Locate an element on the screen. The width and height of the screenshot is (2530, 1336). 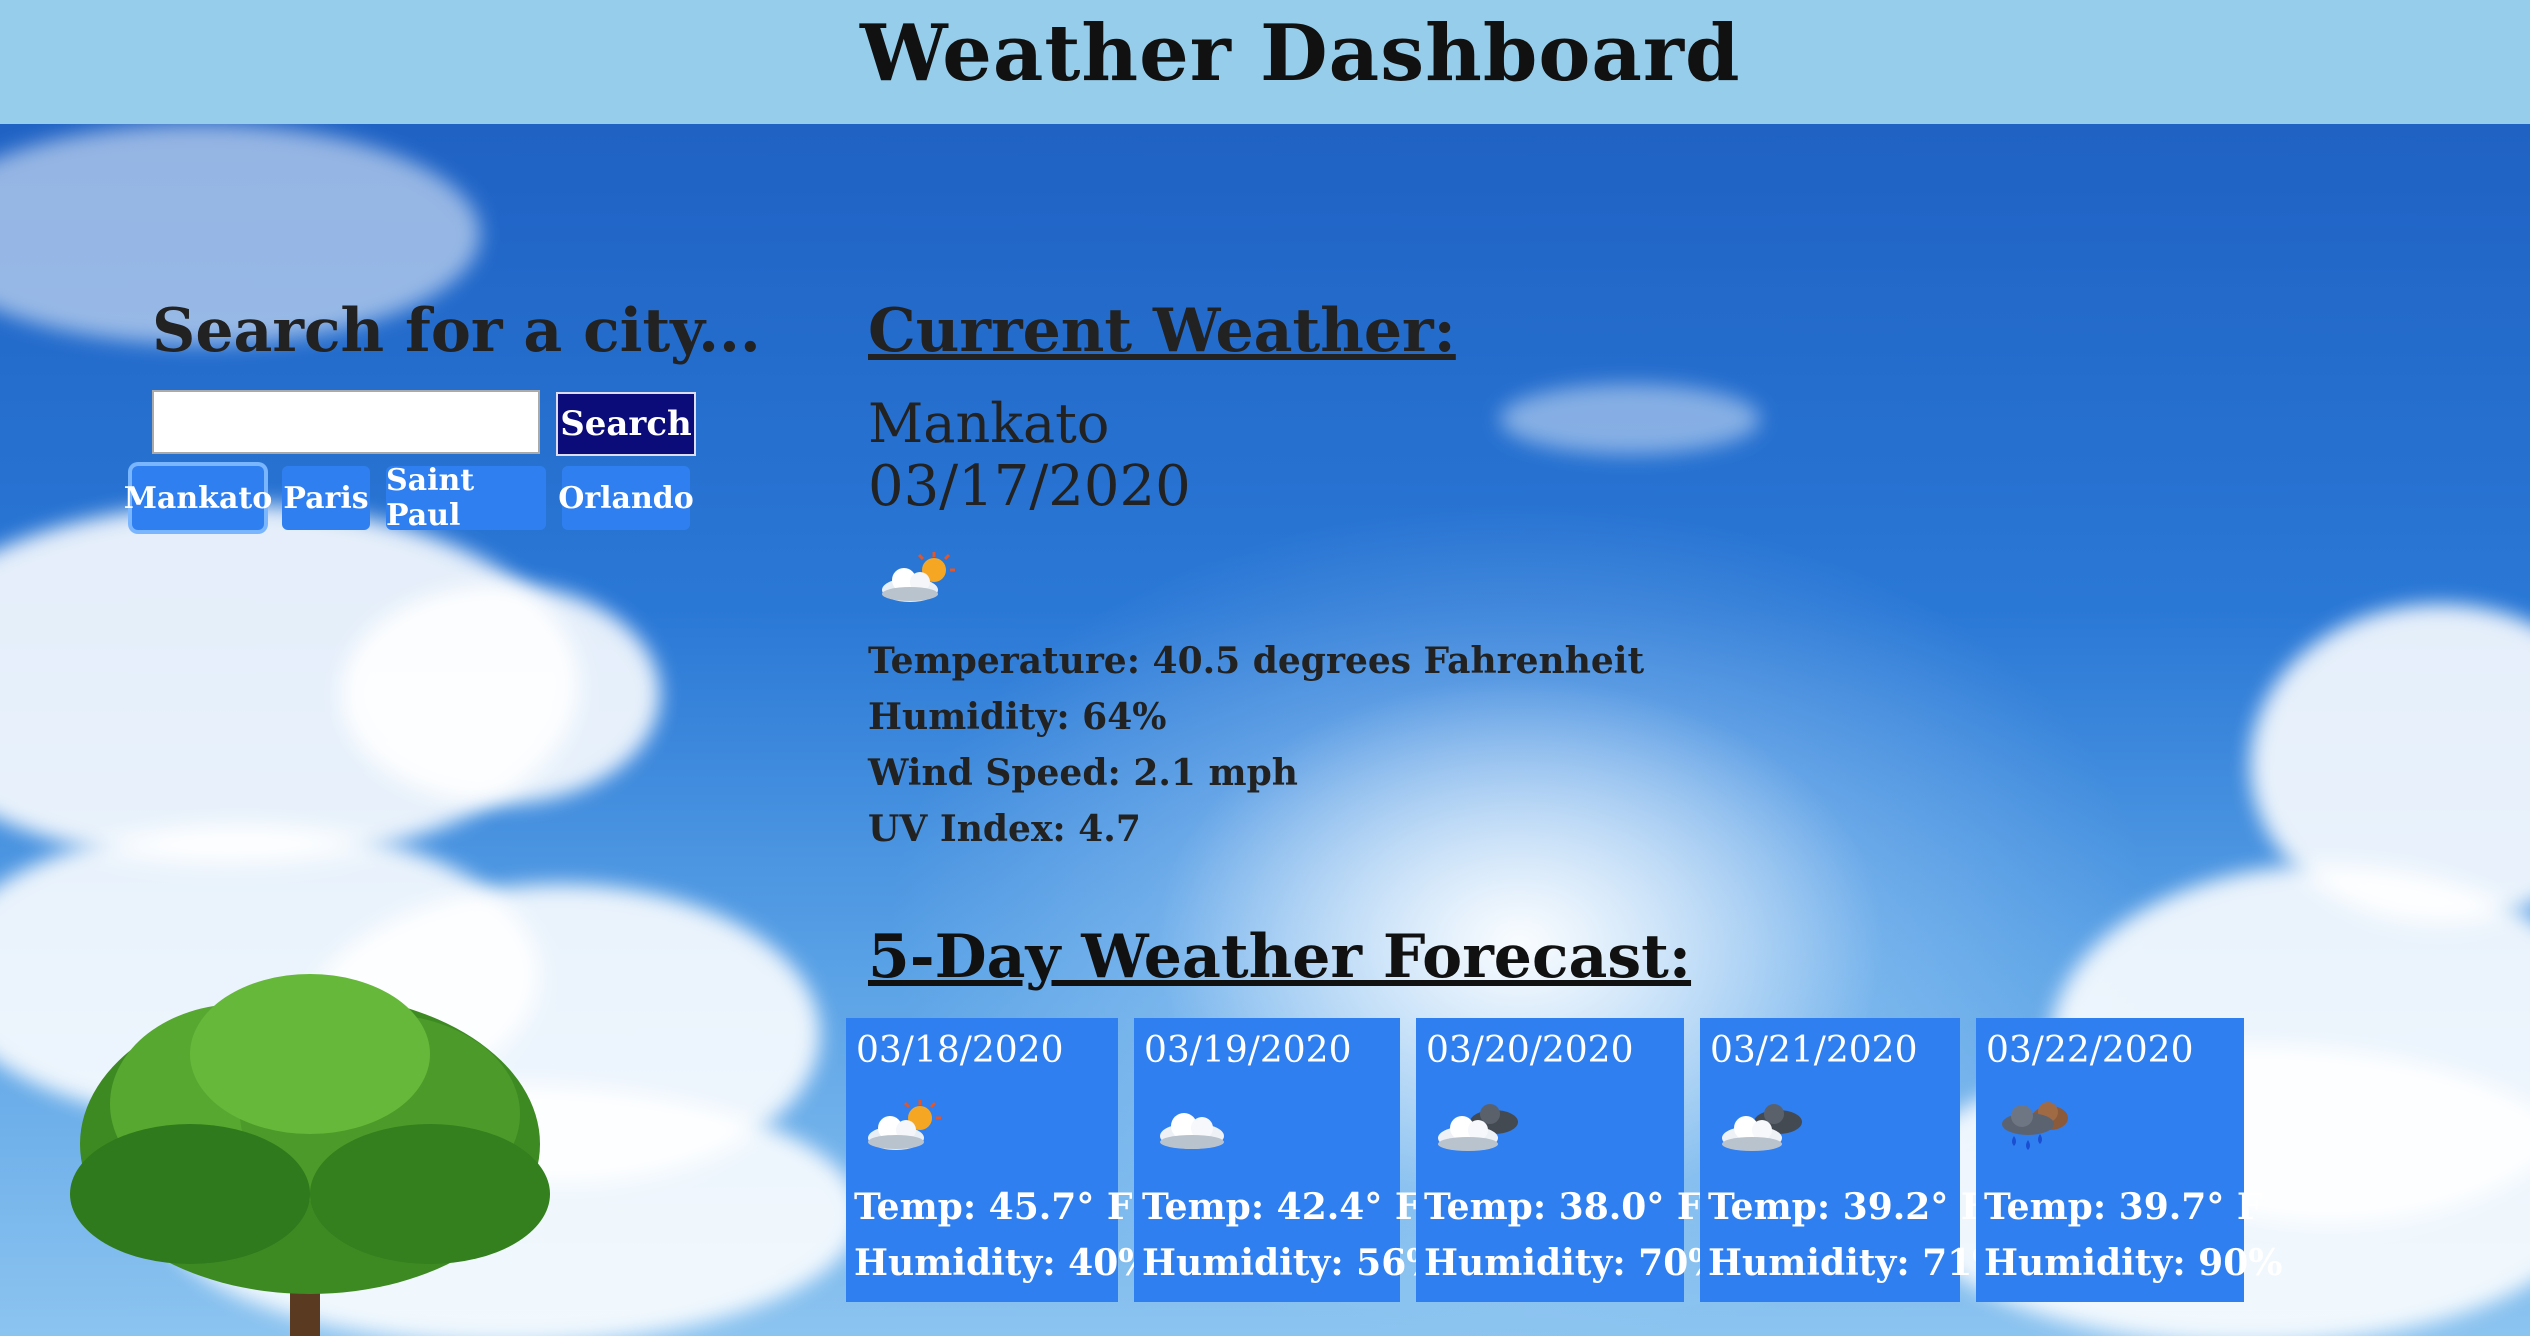
forecast-temp: Temp: 45.7° F is located at coordinates (993, 1207).